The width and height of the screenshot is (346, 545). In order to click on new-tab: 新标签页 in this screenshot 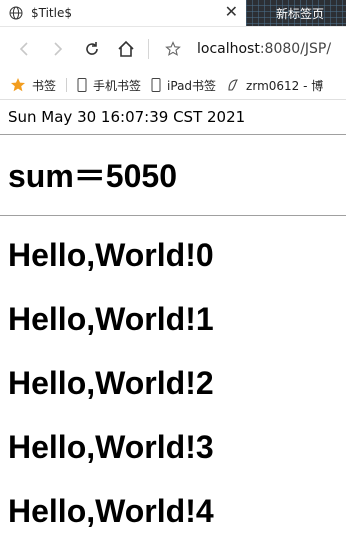, I will do `click(296, 13)`.